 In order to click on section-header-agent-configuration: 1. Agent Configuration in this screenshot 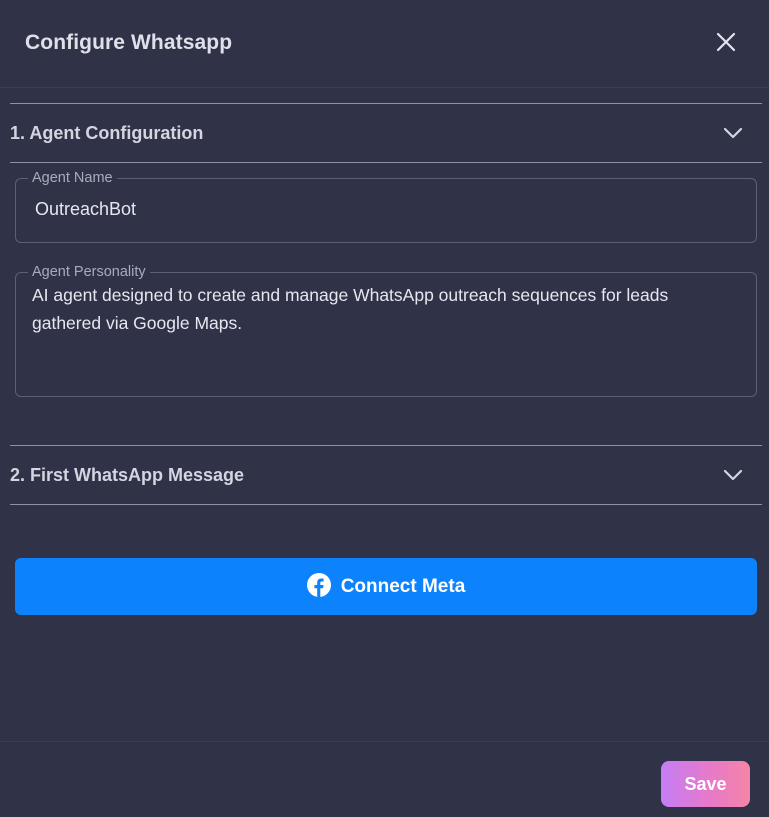, I will do `click(386, 133)`.